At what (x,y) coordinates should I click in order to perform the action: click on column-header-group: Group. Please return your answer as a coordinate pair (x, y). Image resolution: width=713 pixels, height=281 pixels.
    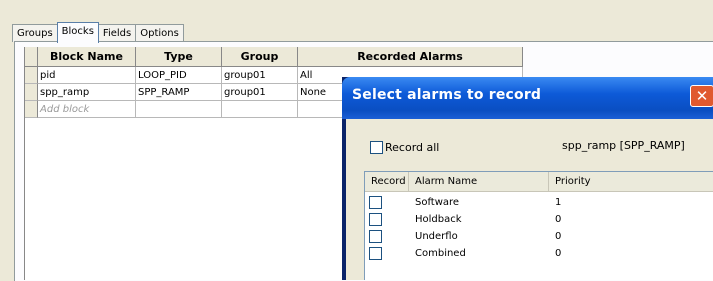
    Looking at the image, I should click on (260, 56).